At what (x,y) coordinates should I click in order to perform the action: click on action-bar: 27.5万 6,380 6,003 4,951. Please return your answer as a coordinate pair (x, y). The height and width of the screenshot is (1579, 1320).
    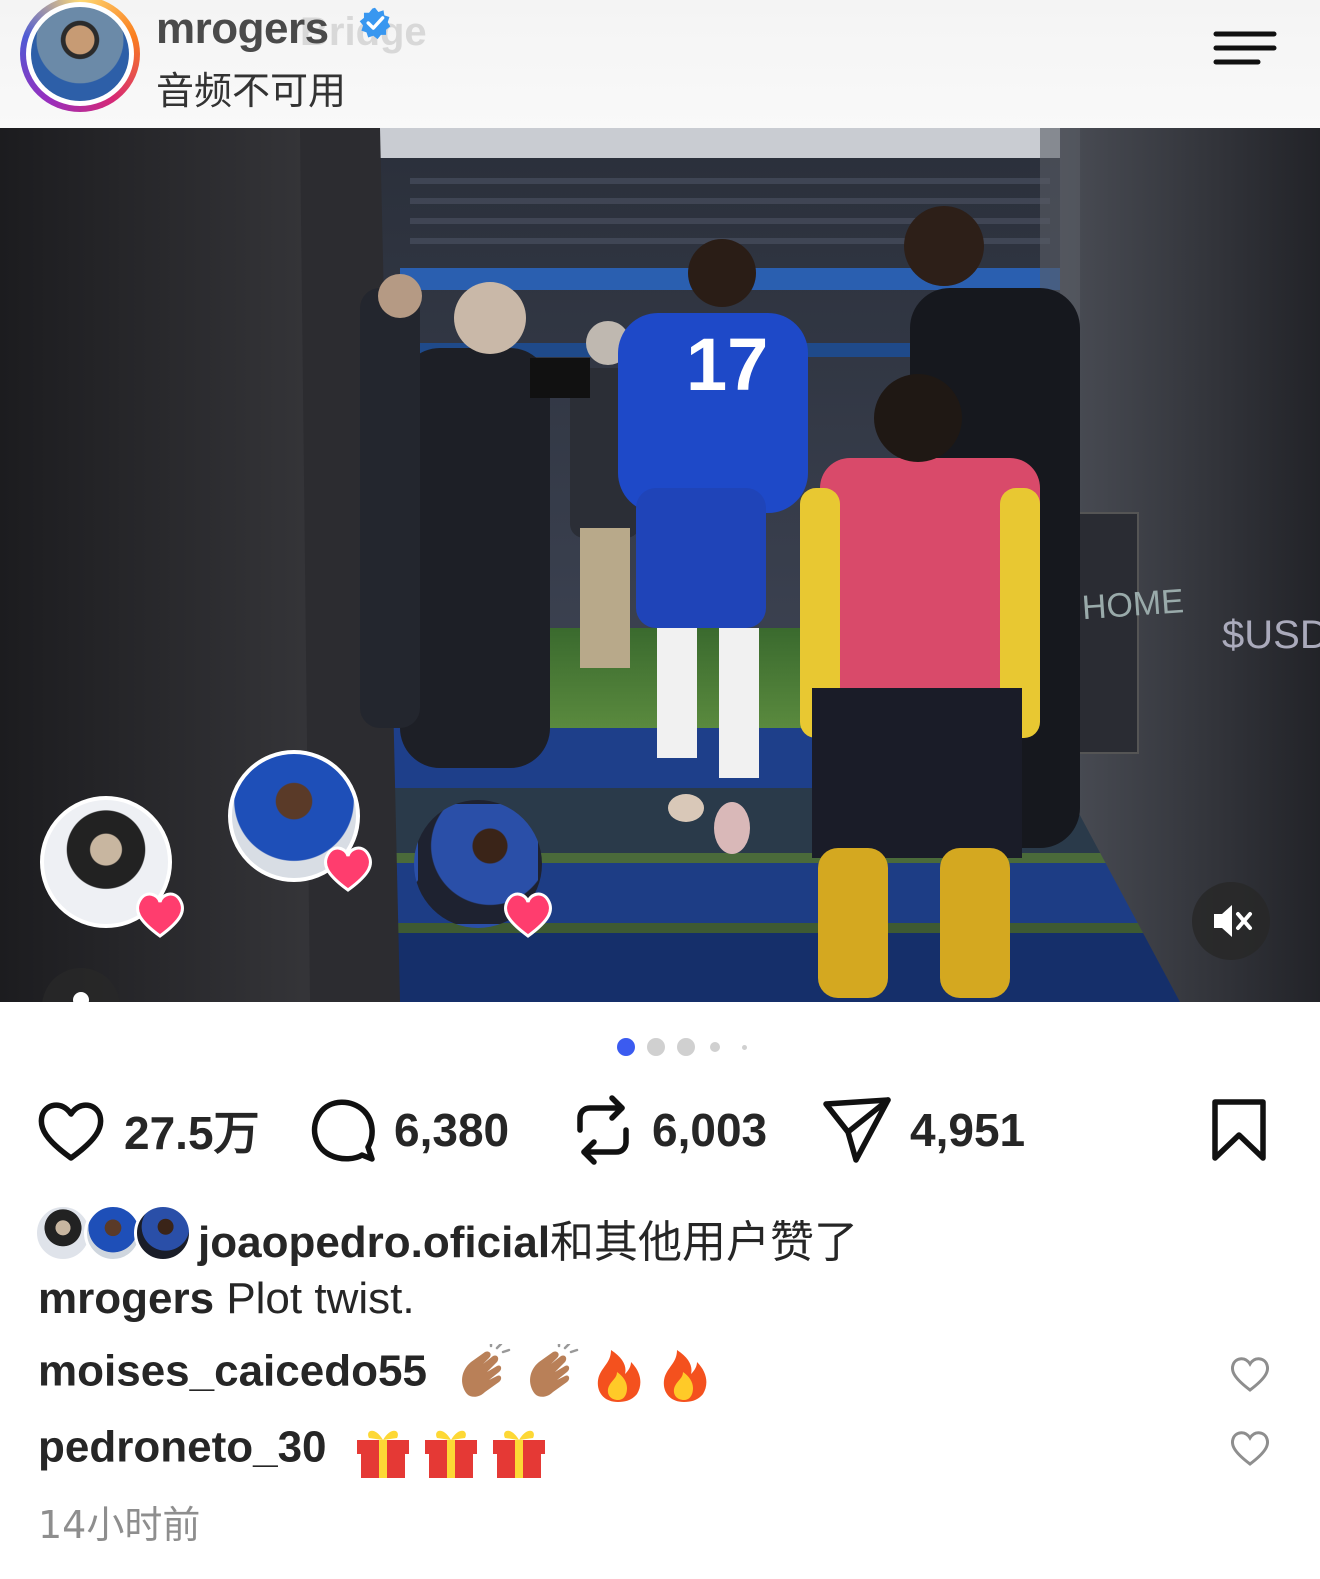
    Looking at the image, I should click on (660, 1130).